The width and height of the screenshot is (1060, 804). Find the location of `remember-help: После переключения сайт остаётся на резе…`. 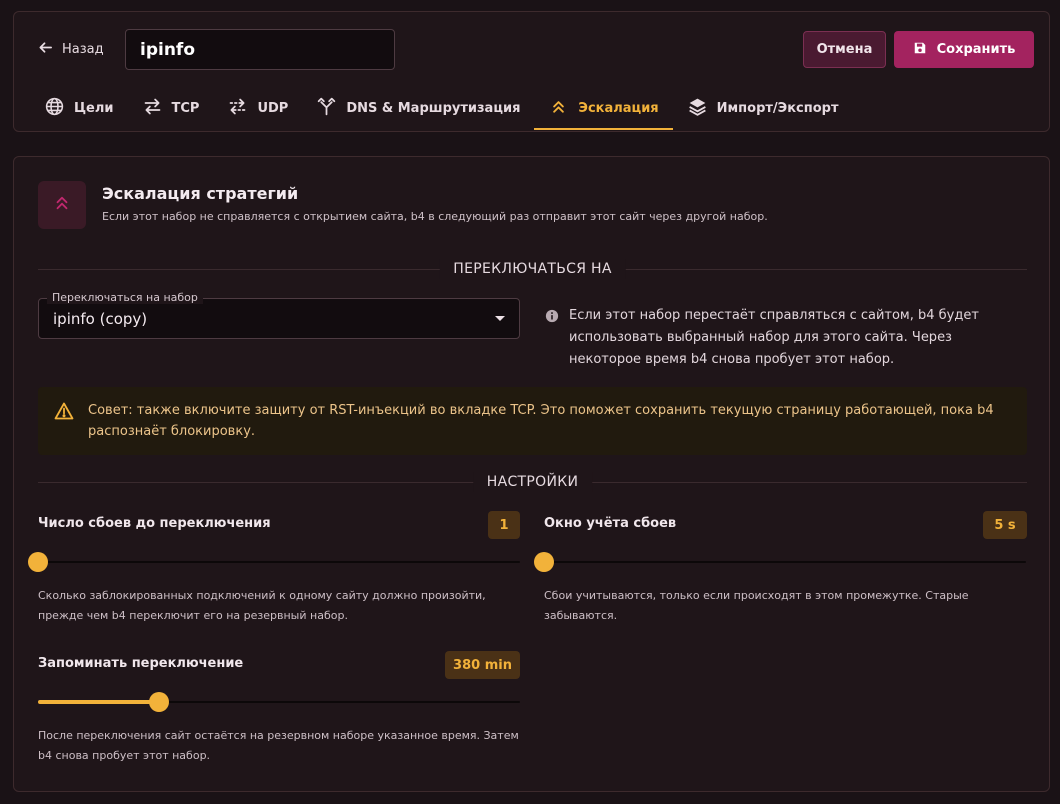

remember-help: После переключения сайт остаётся на резе… is located at coordinates (278, 745).